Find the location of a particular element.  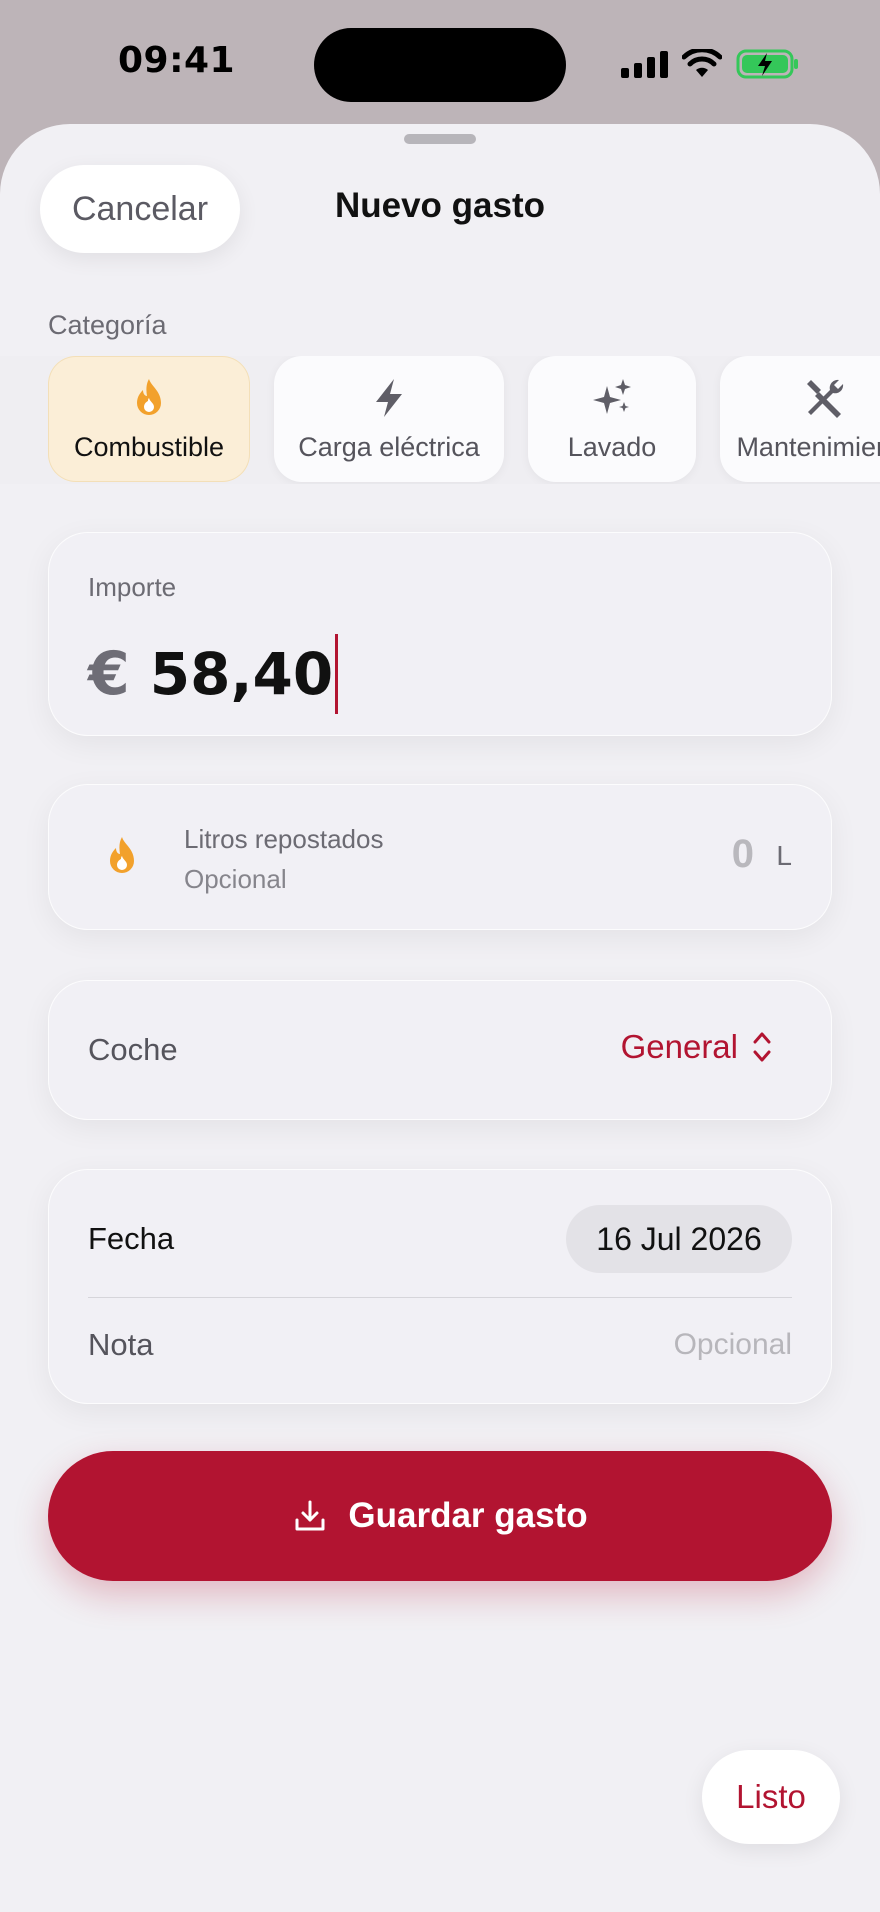

currency-symbol: € is located at coordinates (109, 674).